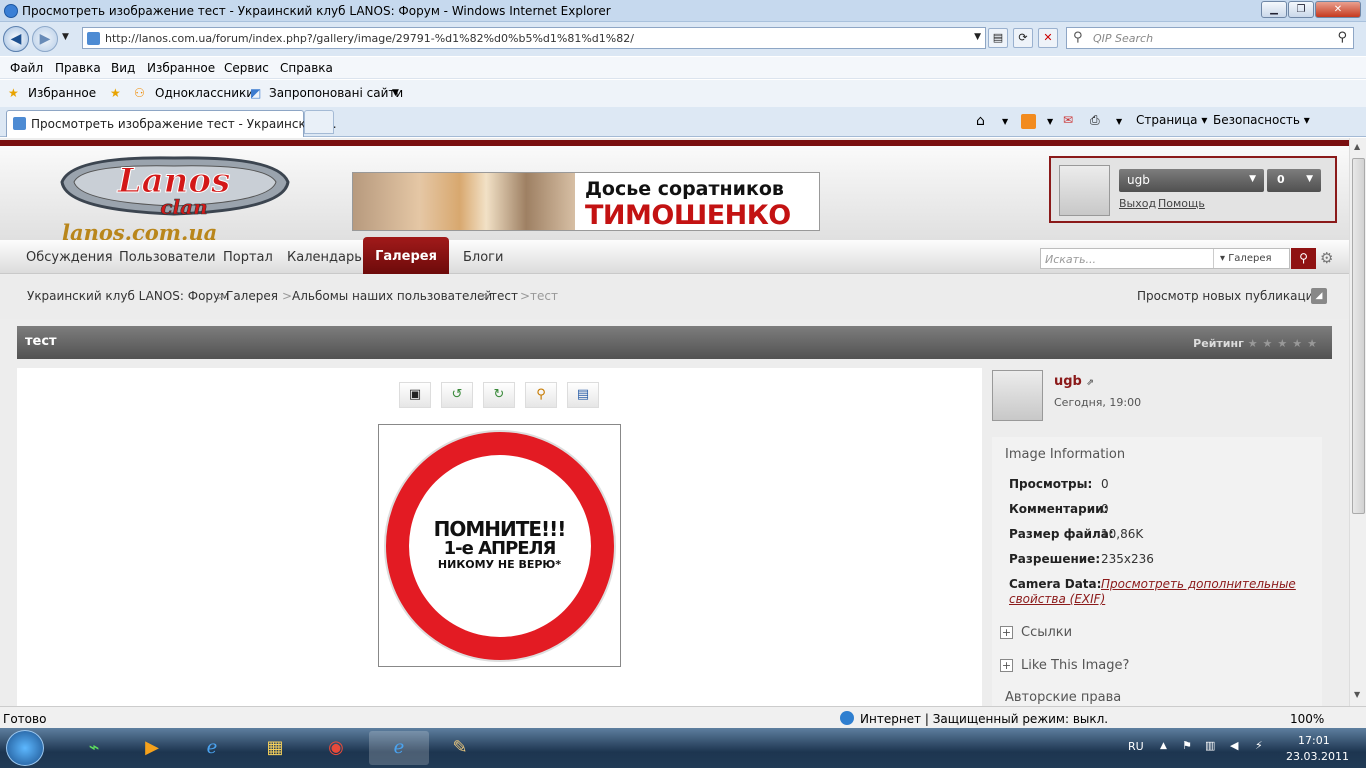 Image resolution: width=1366 pixels, height=768 pixels. Describe the element at coordinates (1163, 746) in the screenshot. I see `tray-expand-icon: ▲` at that location.